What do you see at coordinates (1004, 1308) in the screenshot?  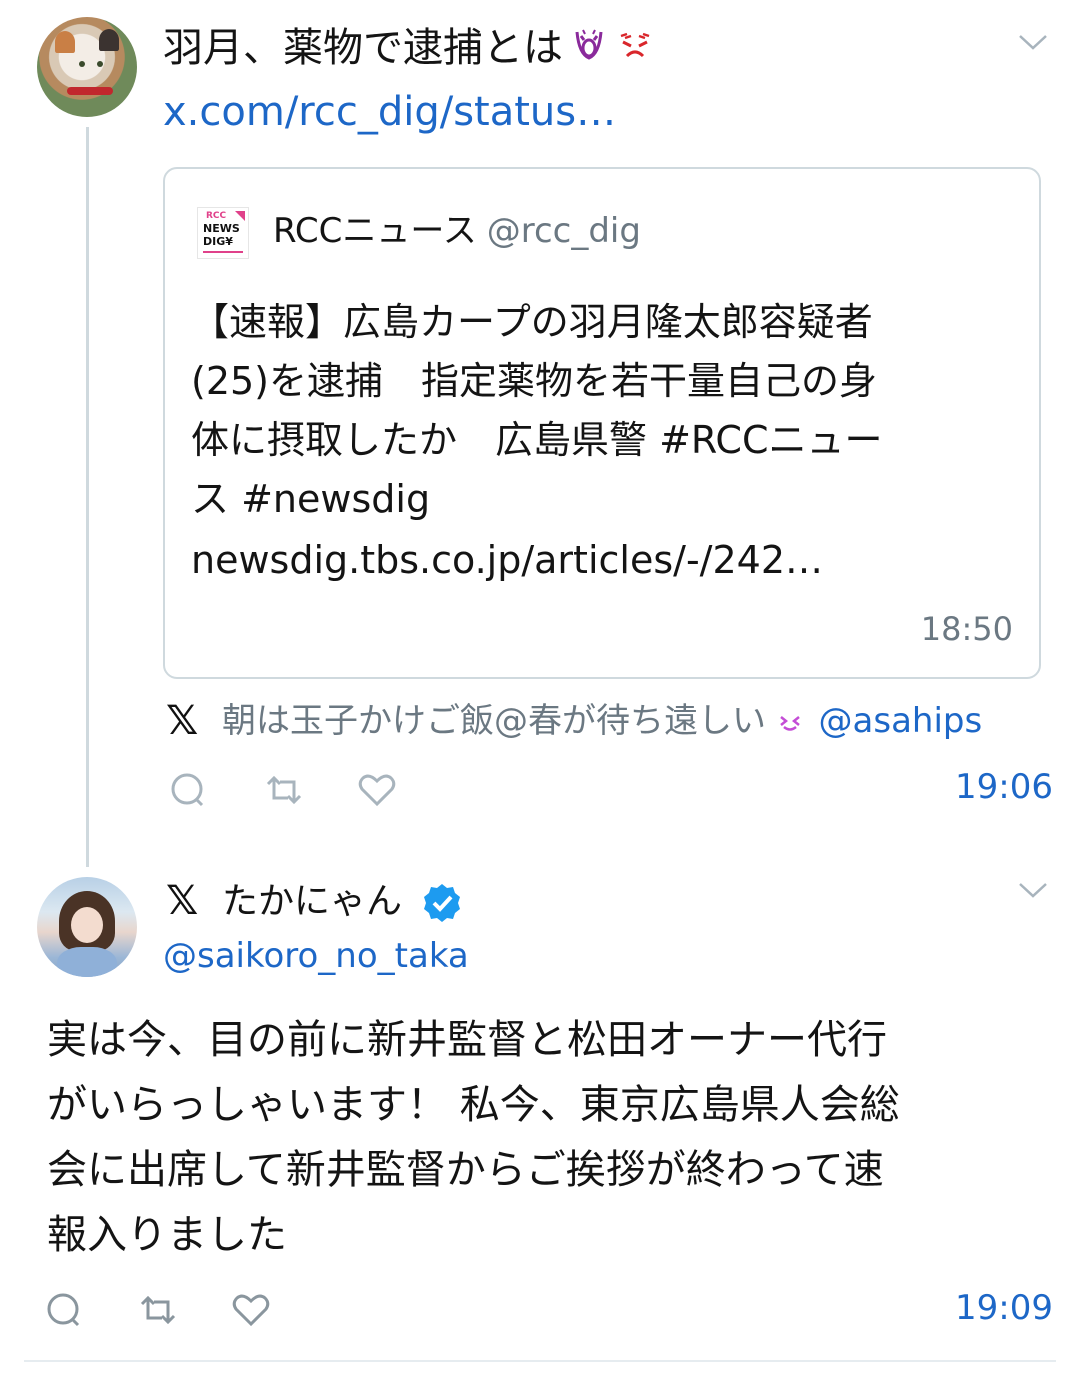 I see `tweet-timestamp: 19:09` at bounding box center [1004, 1308].